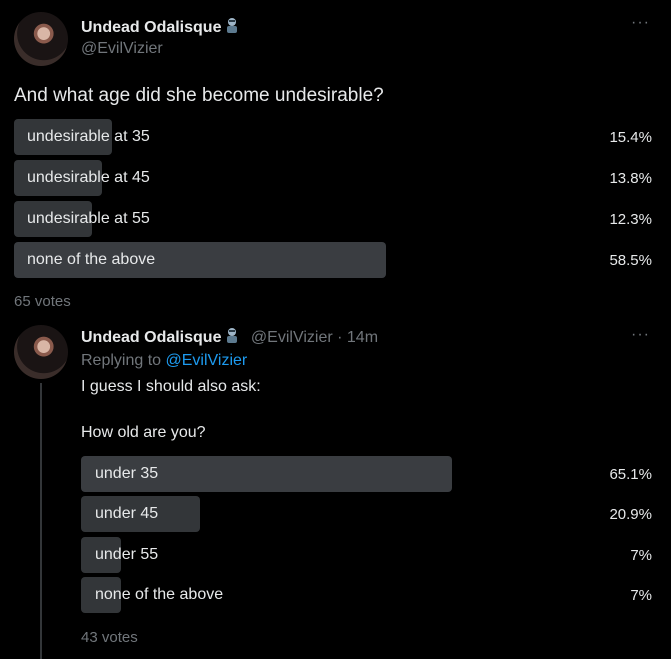 Image resolution: width=671 pixels, height=659 pixels. Describe the element at coordinates (630, 260) in the screenshot. I see `poll-option-percent: 58.5%` at that location.